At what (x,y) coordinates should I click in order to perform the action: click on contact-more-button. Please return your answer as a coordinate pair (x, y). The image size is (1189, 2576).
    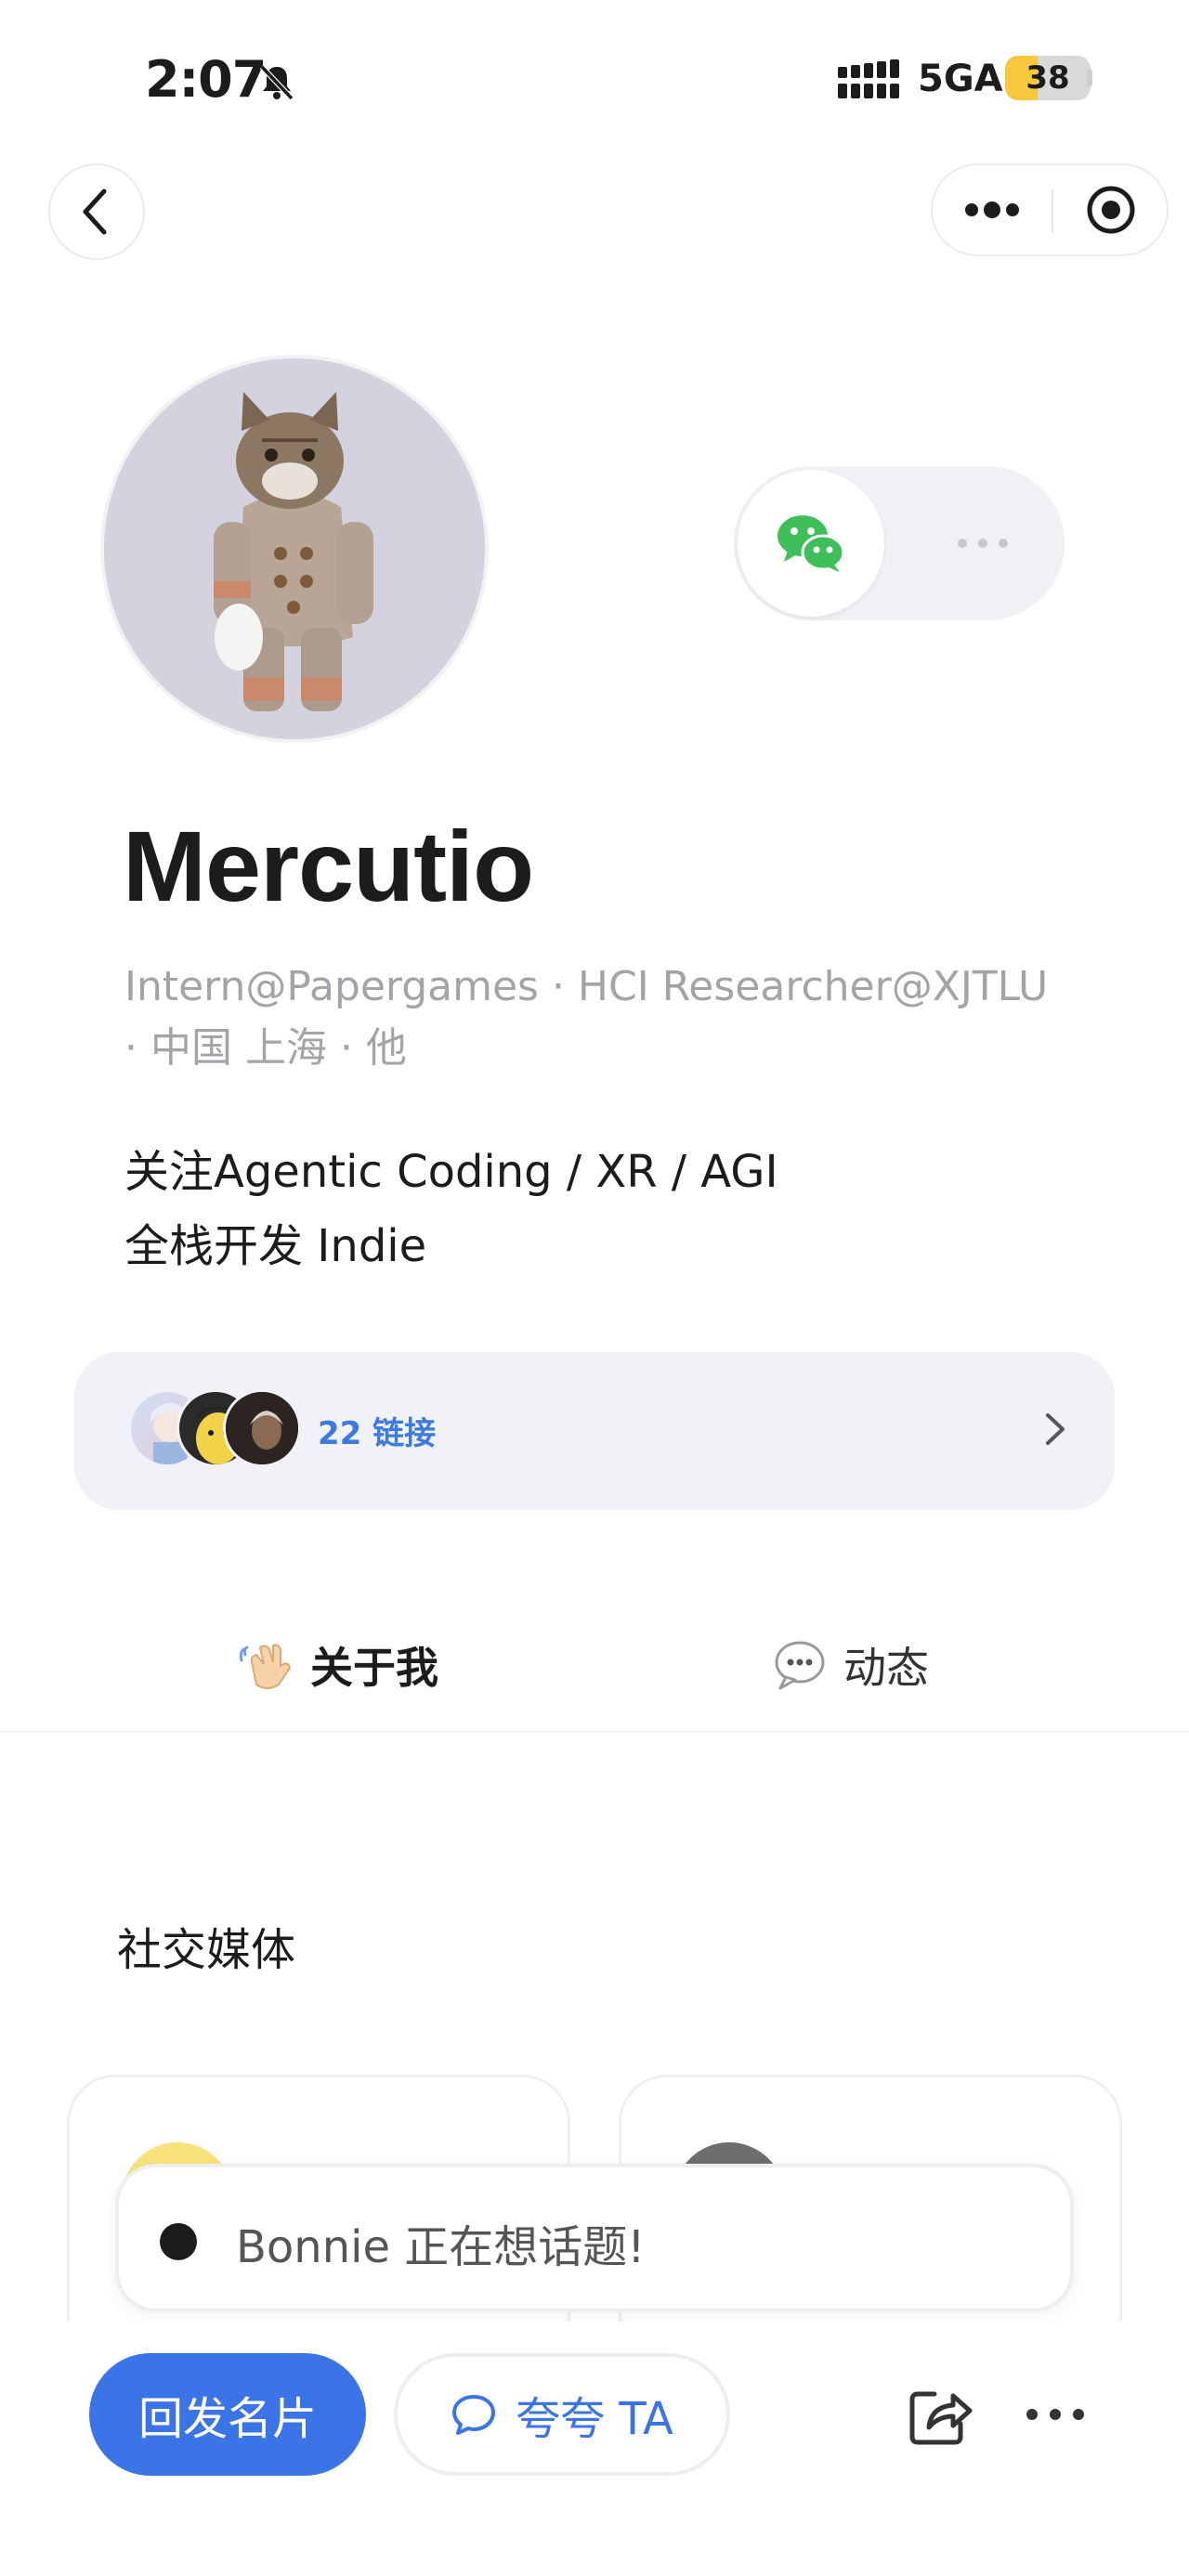
    Looking at the image, I should click on (983, 543).